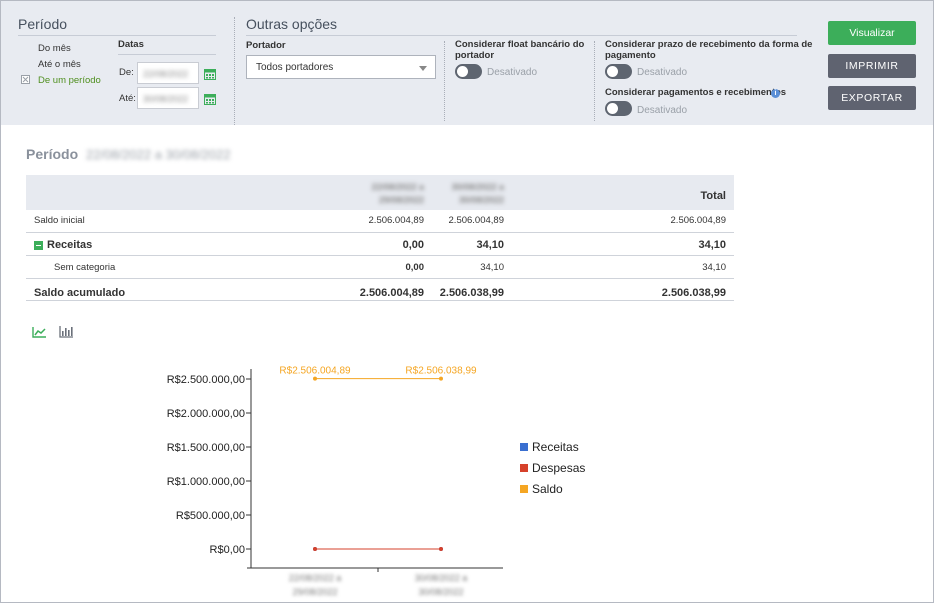  I want to click on report-period-label: Período, so click(52, 154).